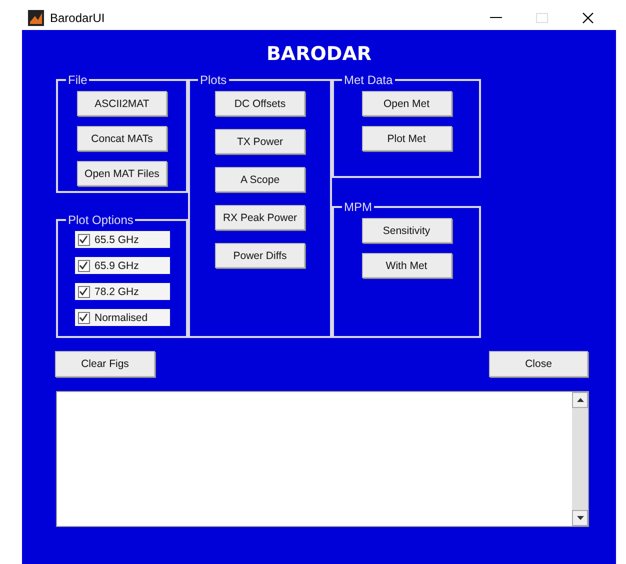 The height and width of the screenshot is (564, 626). What do you see at coordinates (407, 138) in the screenshot?
I see `panel-button: Plot Met` at bounding box center [407, 138].